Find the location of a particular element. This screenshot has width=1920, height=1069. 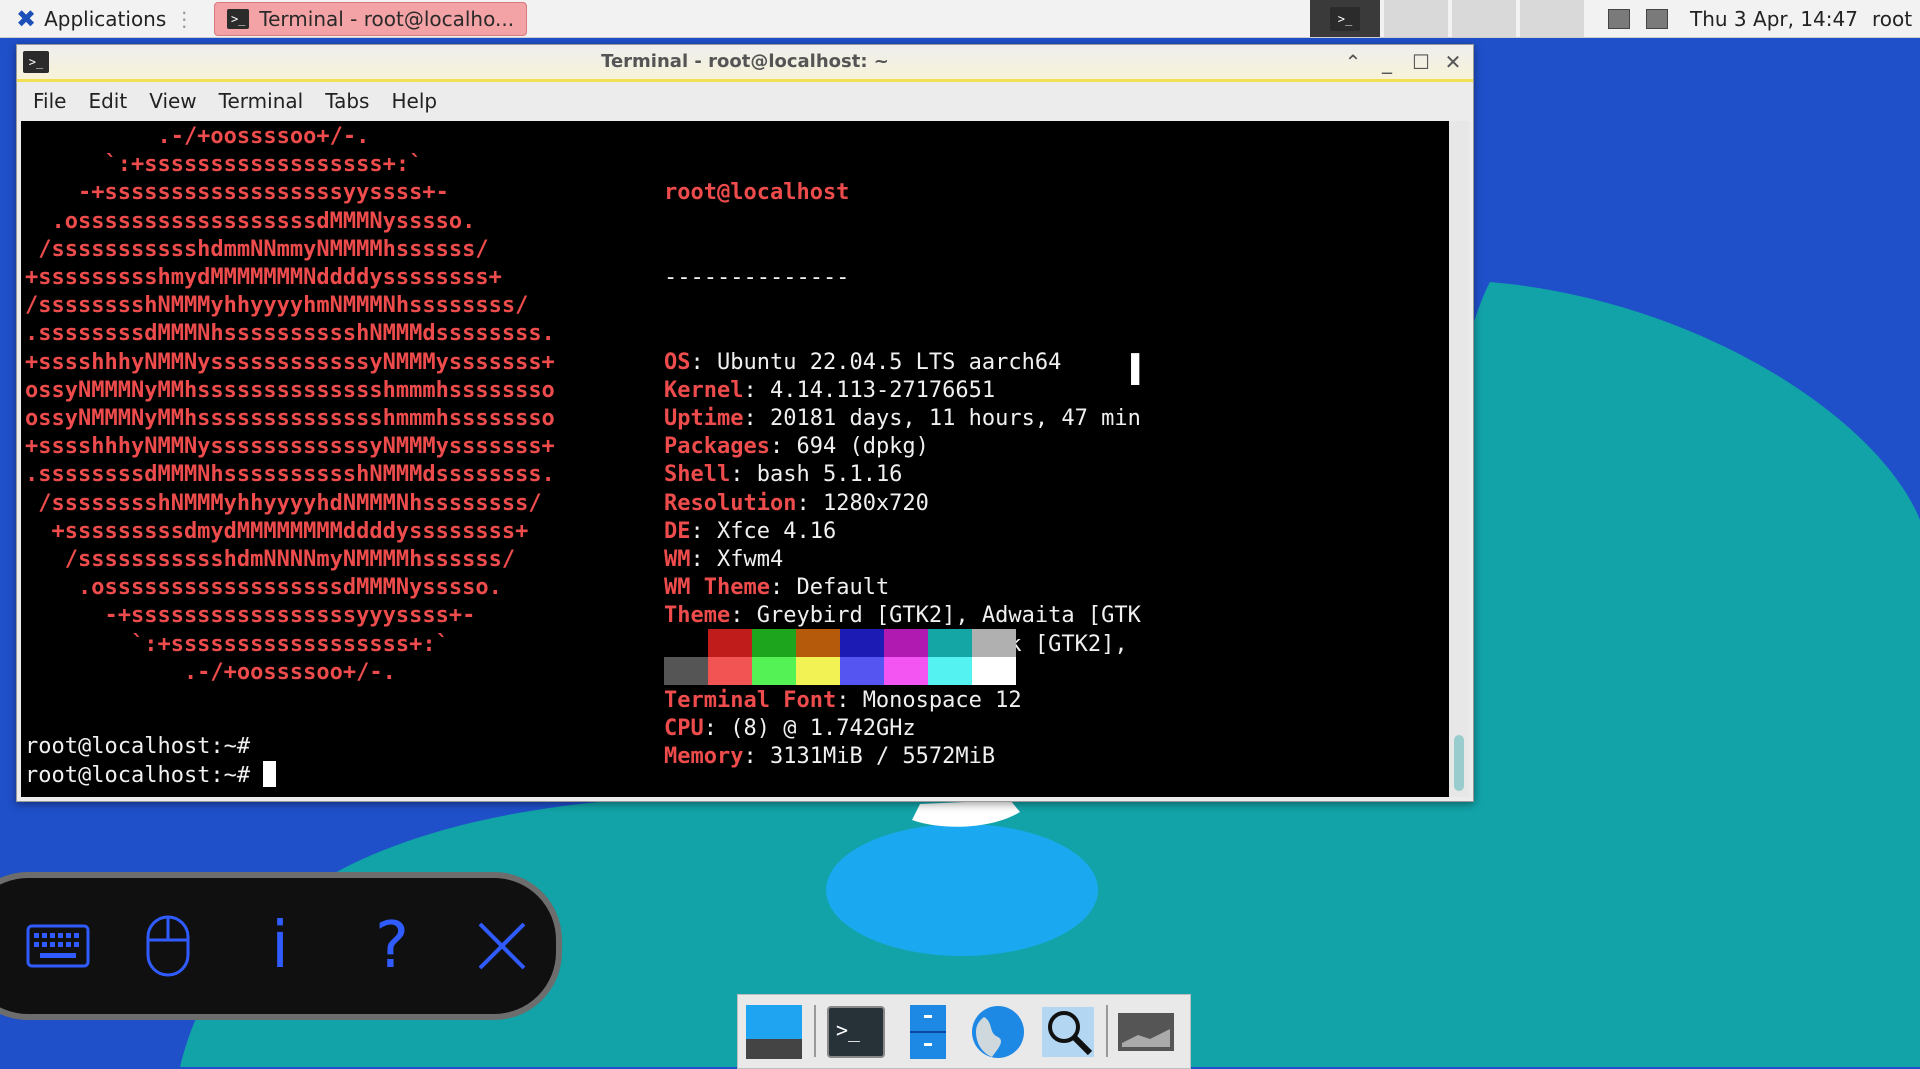

window-maximize-icon: ☐ is located at coordinates (1421, 62).